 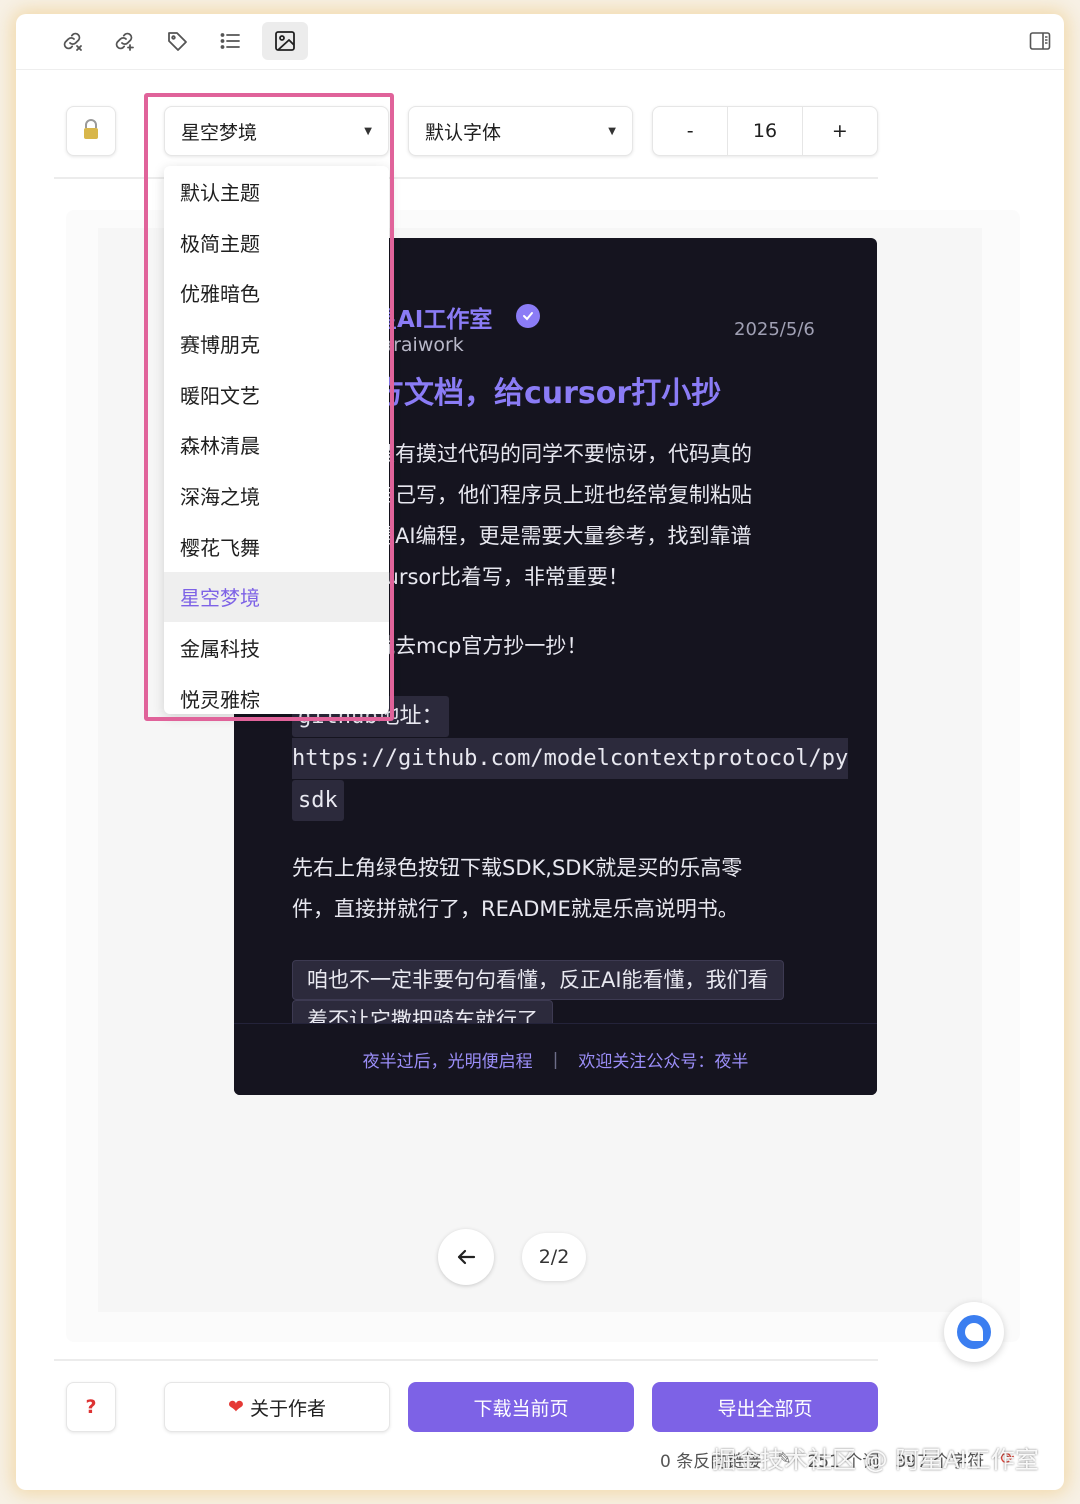 I want to click on card-paragraph-line: 件，直接拼就行了，README就是乐高说明书。, so click(x=515, y=909).